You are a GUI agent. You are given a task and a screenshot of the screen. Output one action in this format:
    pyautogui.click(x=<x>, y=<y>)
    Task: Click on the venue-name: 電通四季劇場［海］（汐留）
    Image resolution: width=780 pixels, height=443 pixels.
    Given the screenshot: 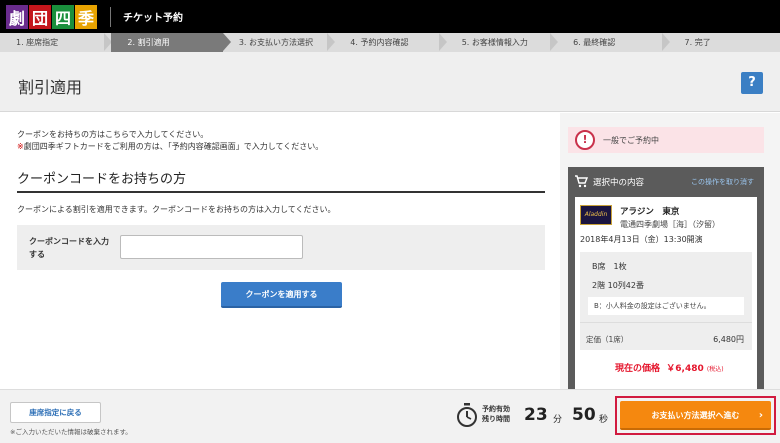 What is the action you would take?
    pyautogui.click(x=670, y=224)
    